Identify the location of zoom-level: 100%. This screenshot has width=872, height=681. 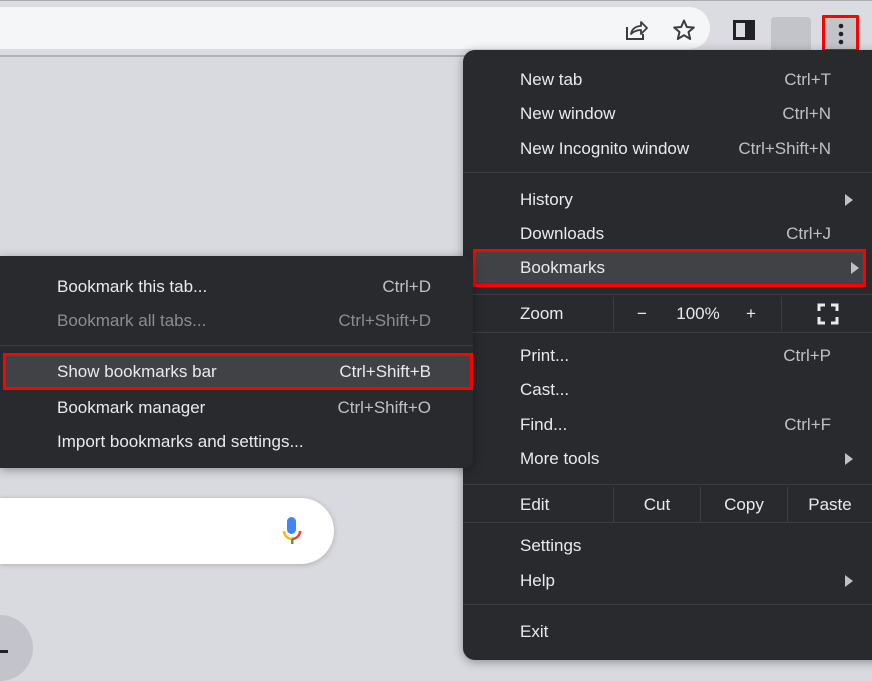
(698, 313).